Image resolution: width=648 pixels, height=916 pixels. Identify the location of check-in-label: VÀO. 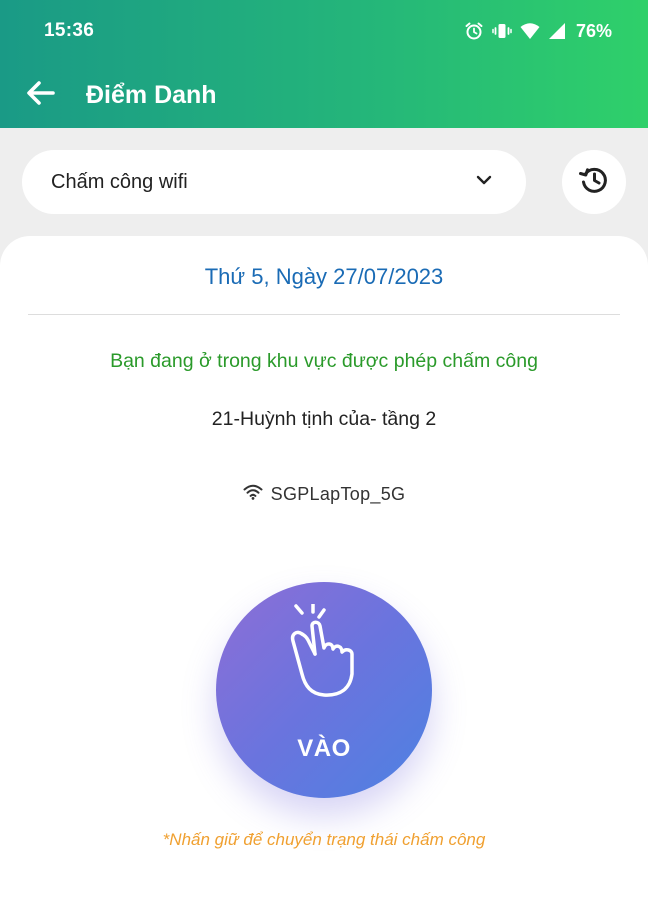
(324, 748).